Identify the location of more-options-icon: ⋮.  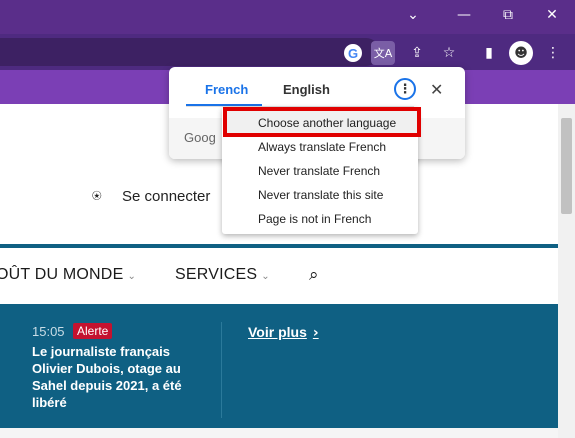
(405, 89).